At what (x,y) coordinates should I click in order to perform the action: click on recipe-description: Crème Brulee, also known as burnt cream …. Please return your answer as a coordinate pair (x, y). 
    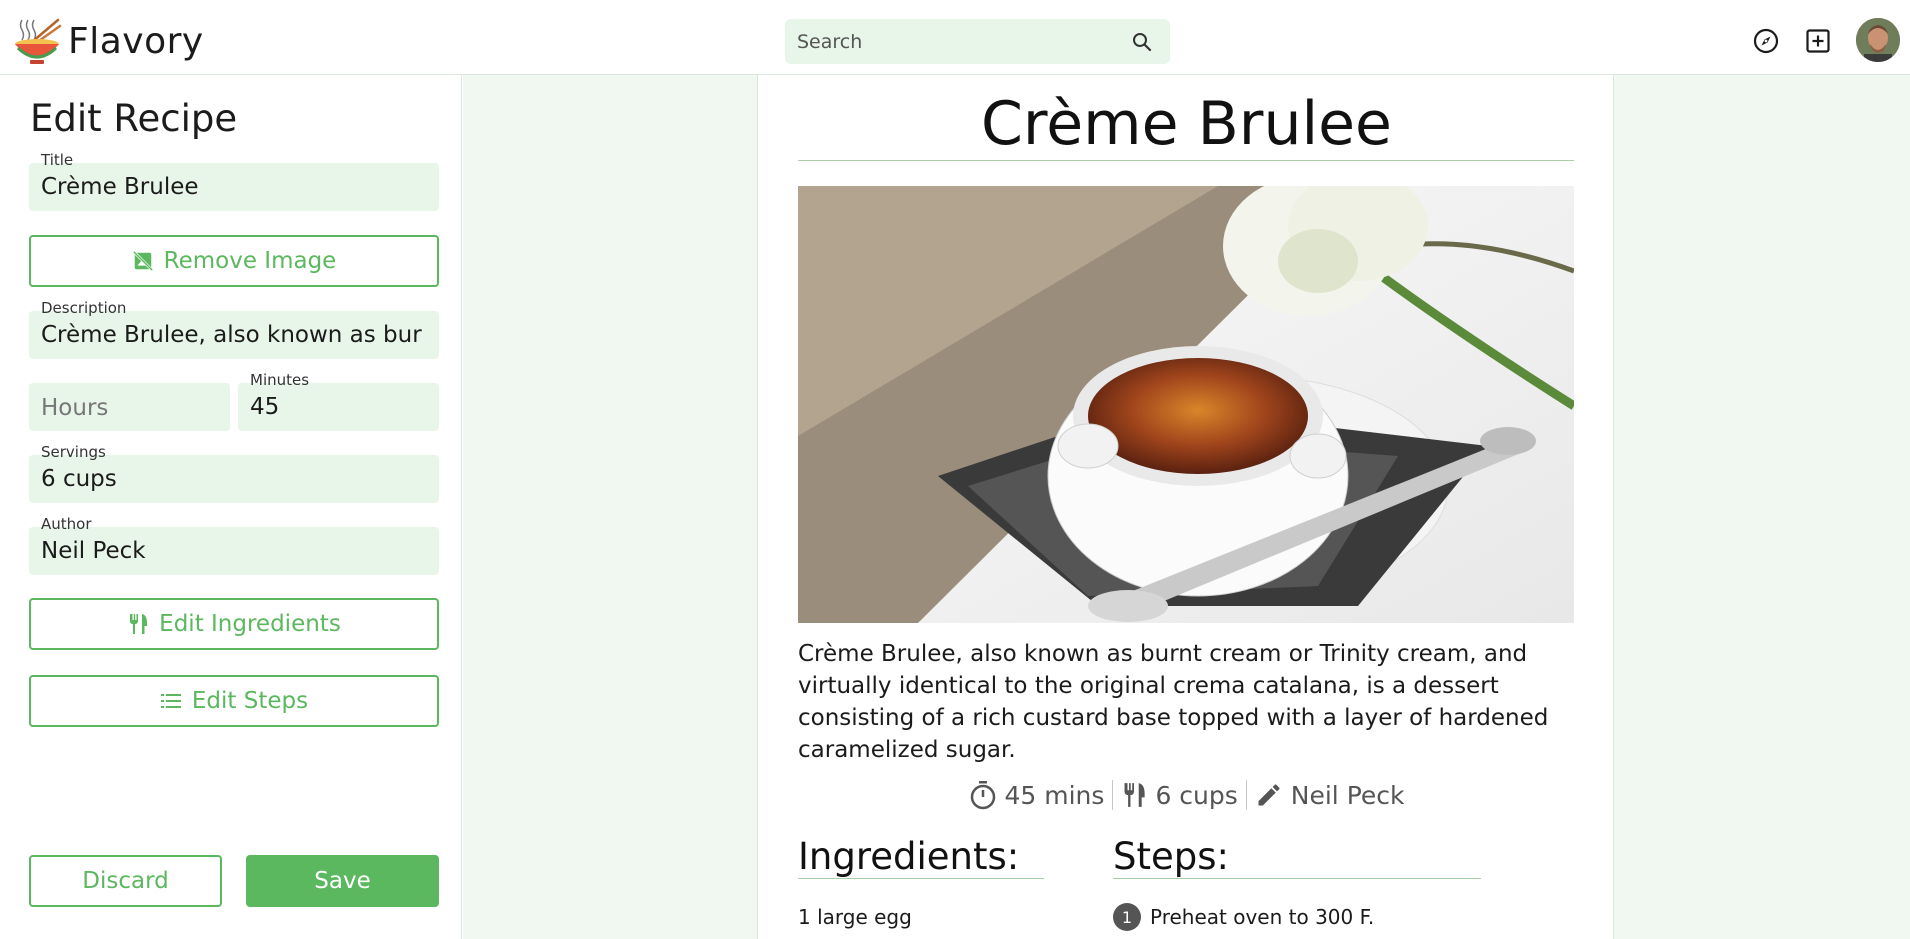
    Looking at the image, I should click on (1173, 702).